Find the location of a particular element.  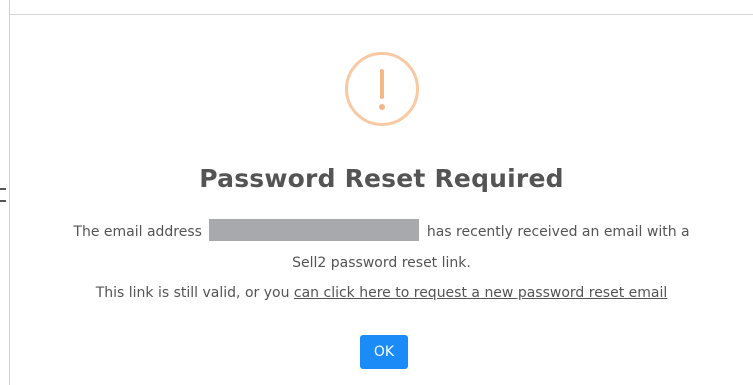

message-prefix: The email address is located at coordinates (137, 232).